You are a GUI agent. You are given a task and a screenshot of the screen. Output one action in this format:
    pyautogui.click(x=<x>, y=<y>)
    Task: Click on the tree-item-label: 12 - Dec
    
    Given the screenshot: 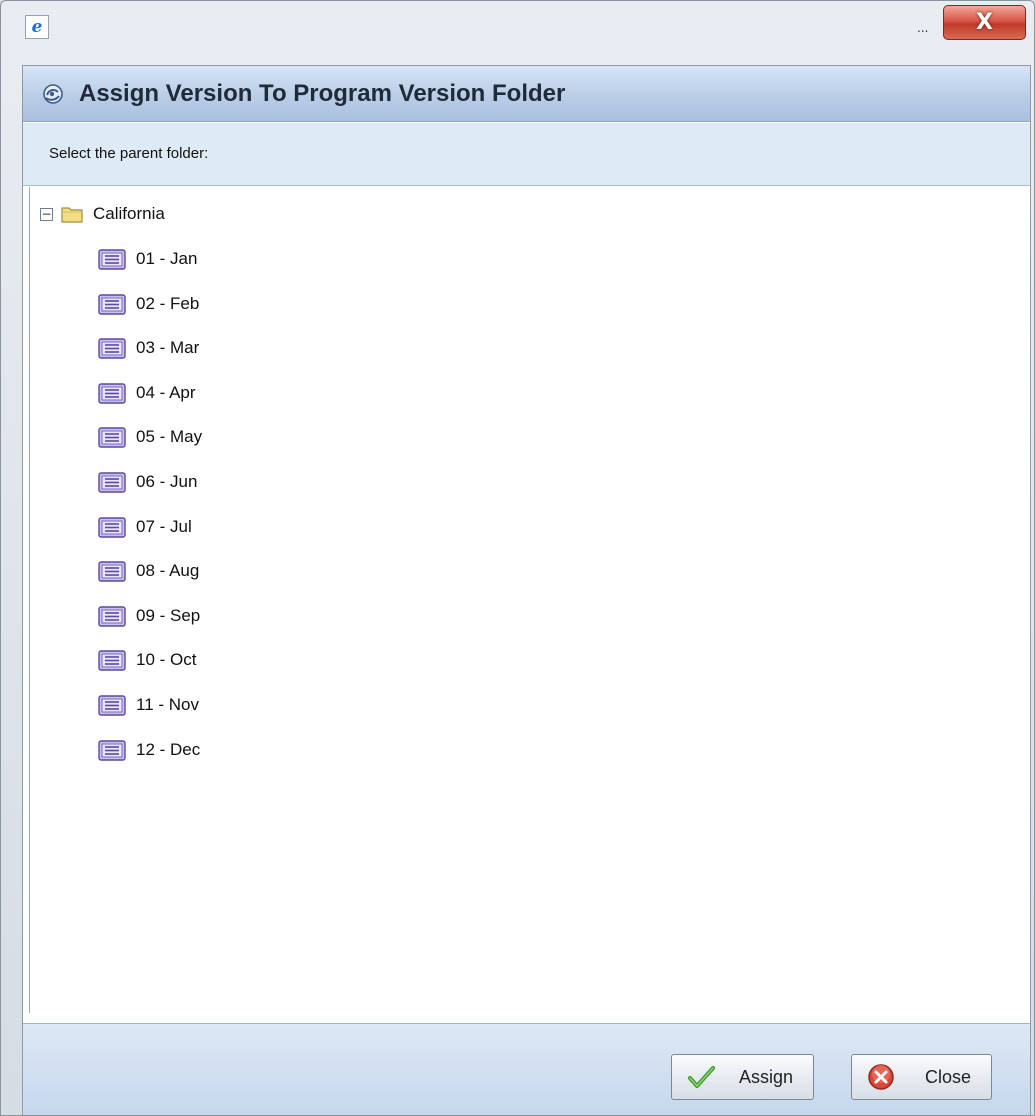 What is the action you would take?
    pyautogui.click(x=168, y=749)
    